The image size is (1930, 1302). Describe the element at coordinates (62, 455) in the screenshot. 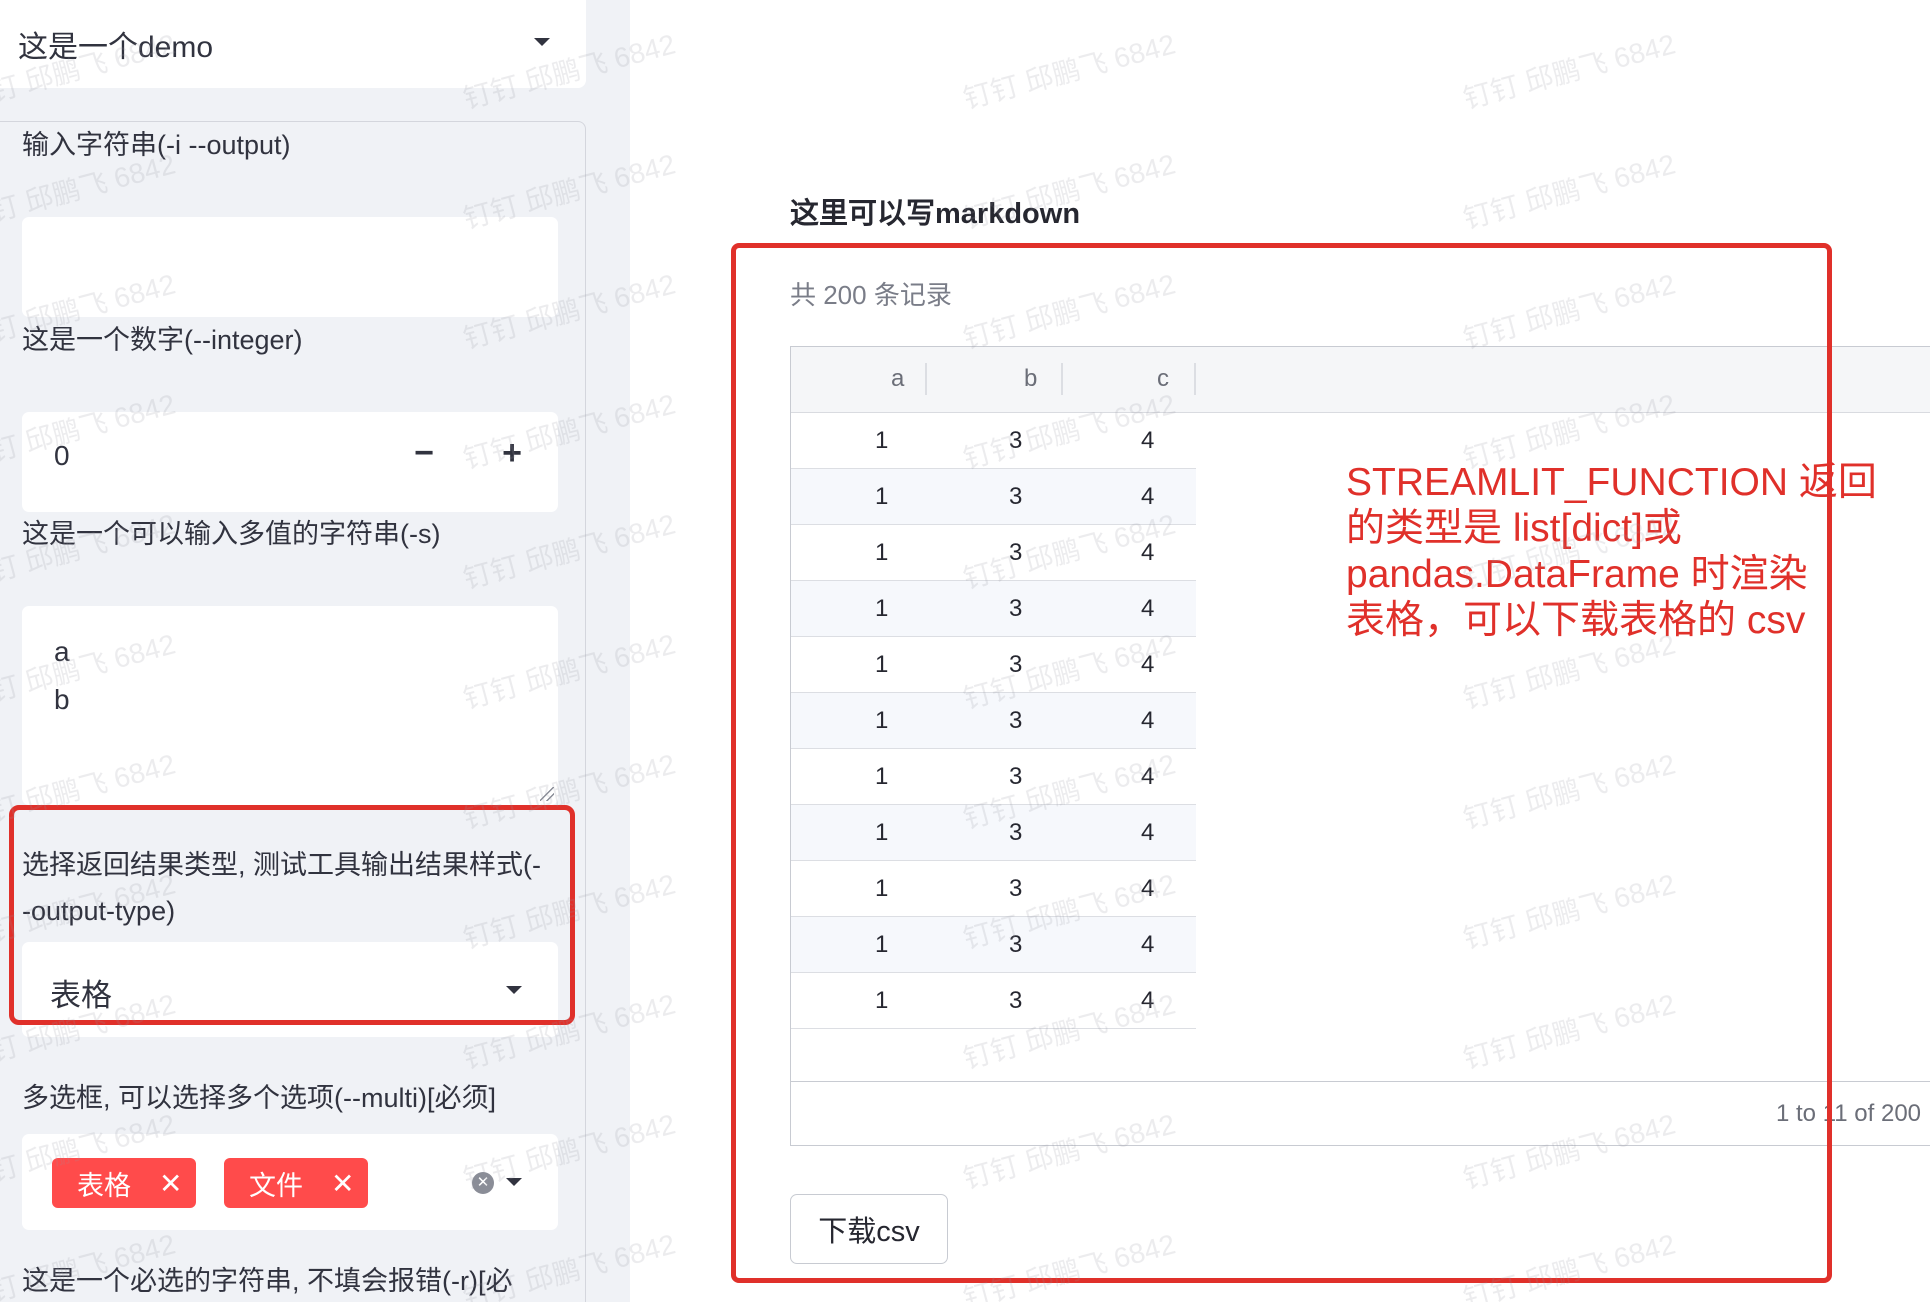

I see `number-input-value: 0` at that location.